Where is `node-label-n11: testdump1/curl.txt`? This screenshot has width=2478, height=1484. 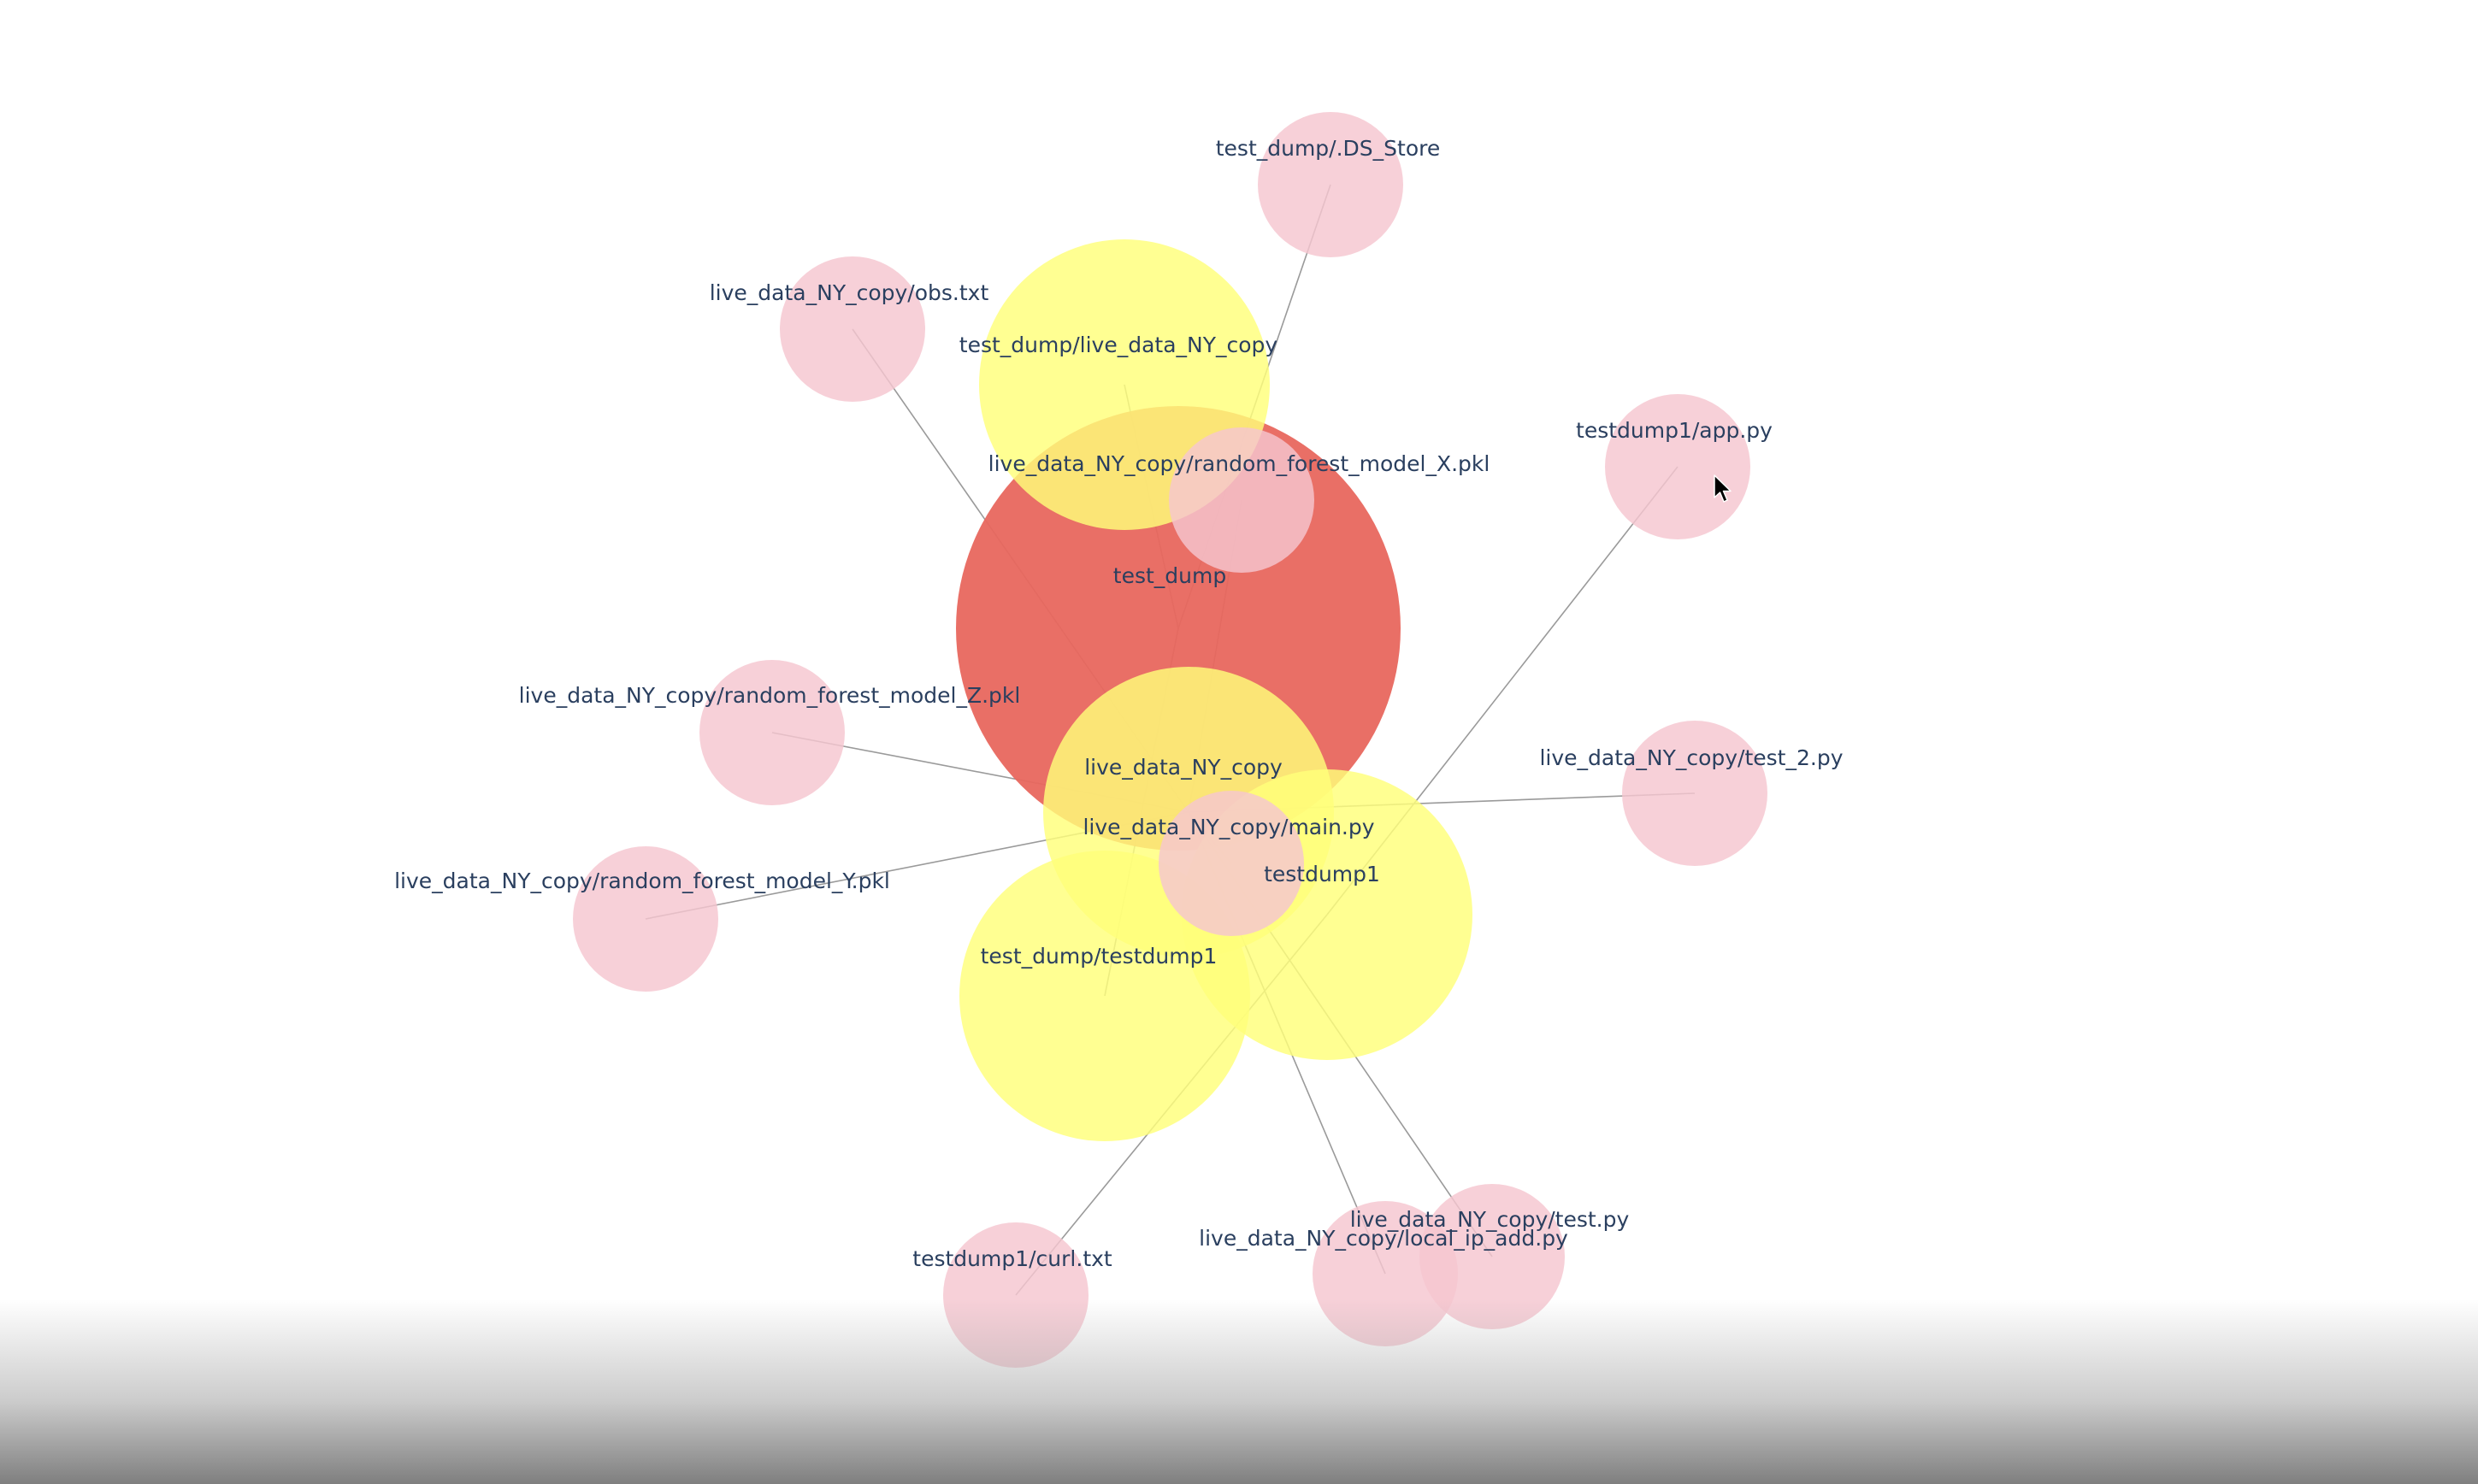
node-label-n11: testdump1/curl.txt is located at coordinates (1012, 1258).